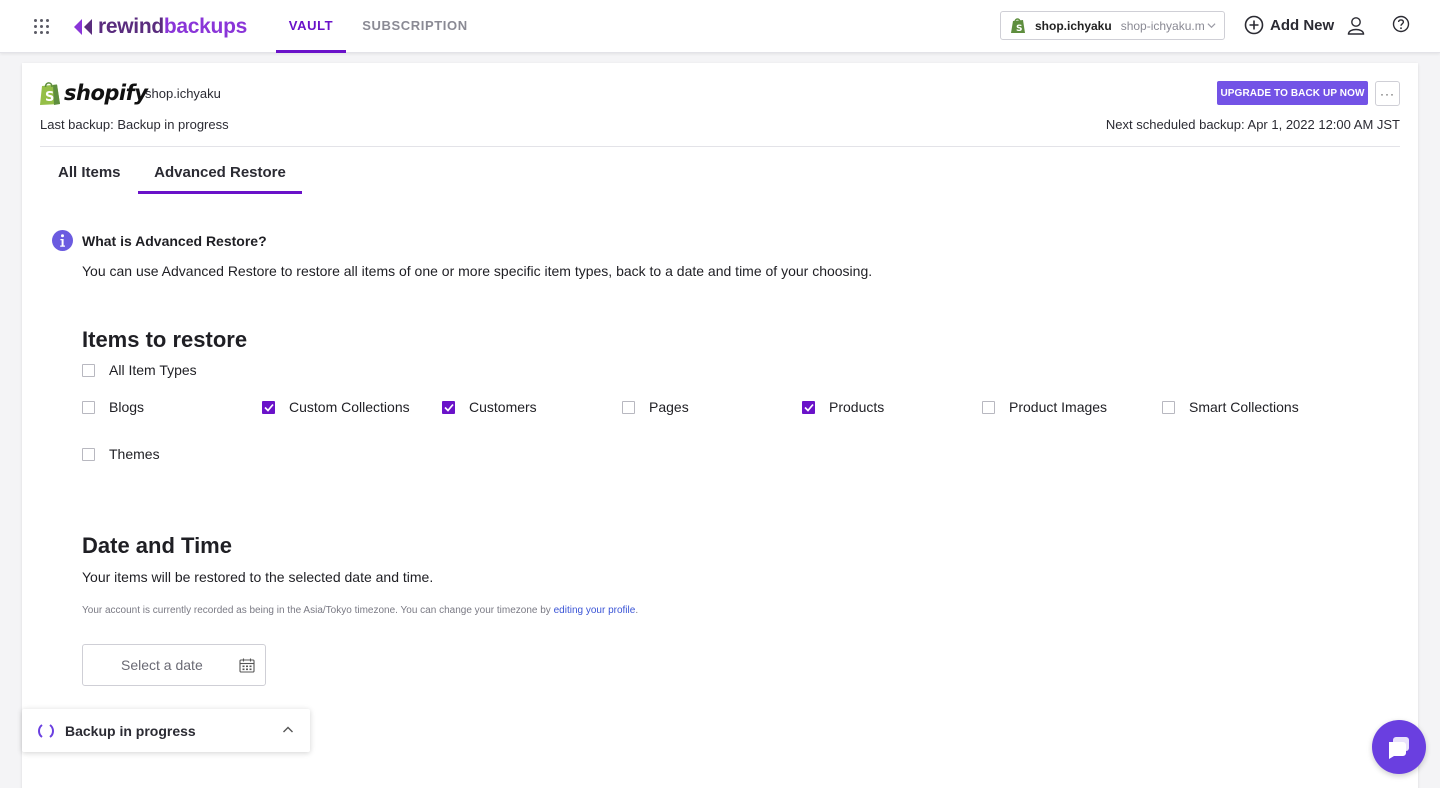  I want to click on info-icon, so click(62, 240).